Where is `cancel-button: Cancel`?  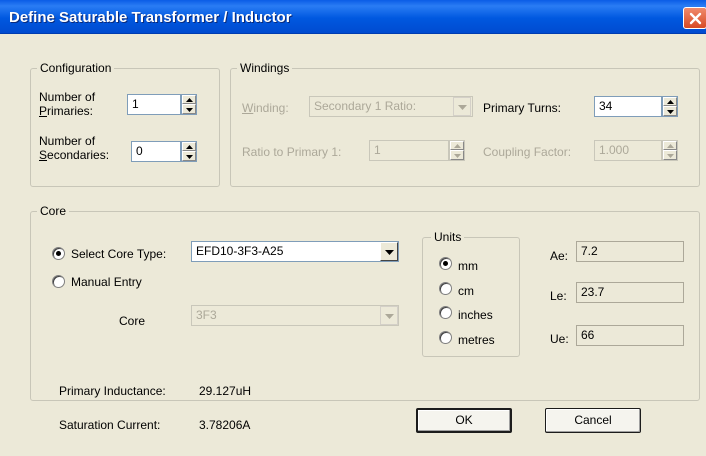
cancel-button: Cancel is located at coordinates (593, 420).